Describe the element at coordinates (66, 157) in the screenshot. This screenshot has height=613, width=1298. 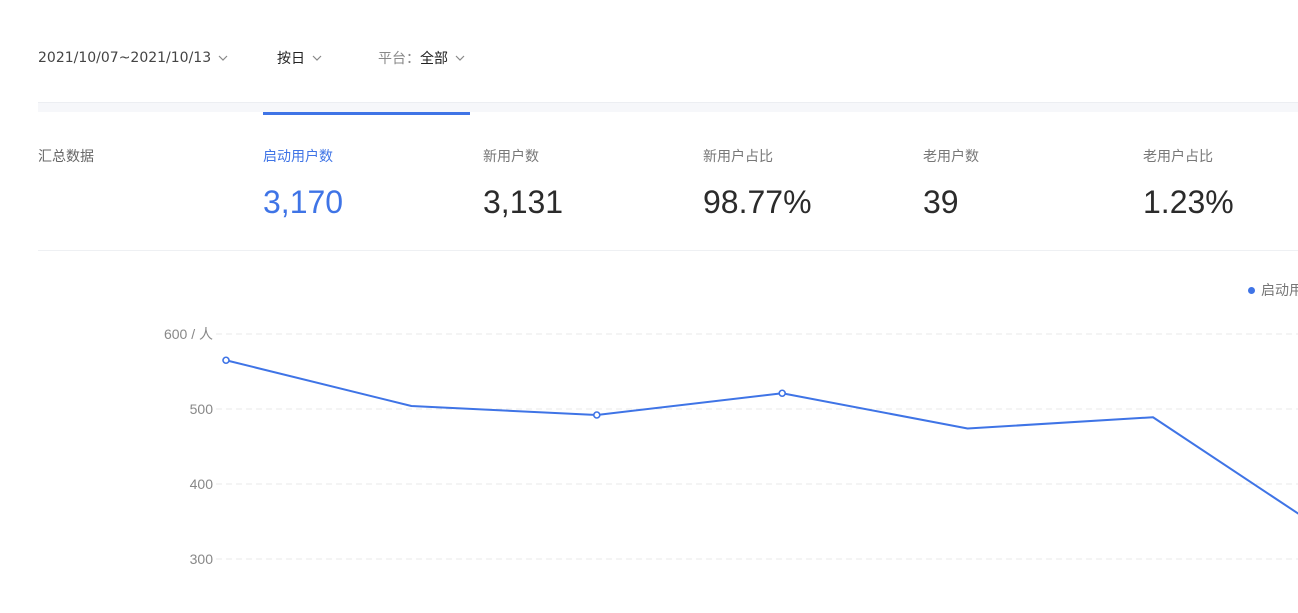
I see `summary-title: 汇总数据` at that location.